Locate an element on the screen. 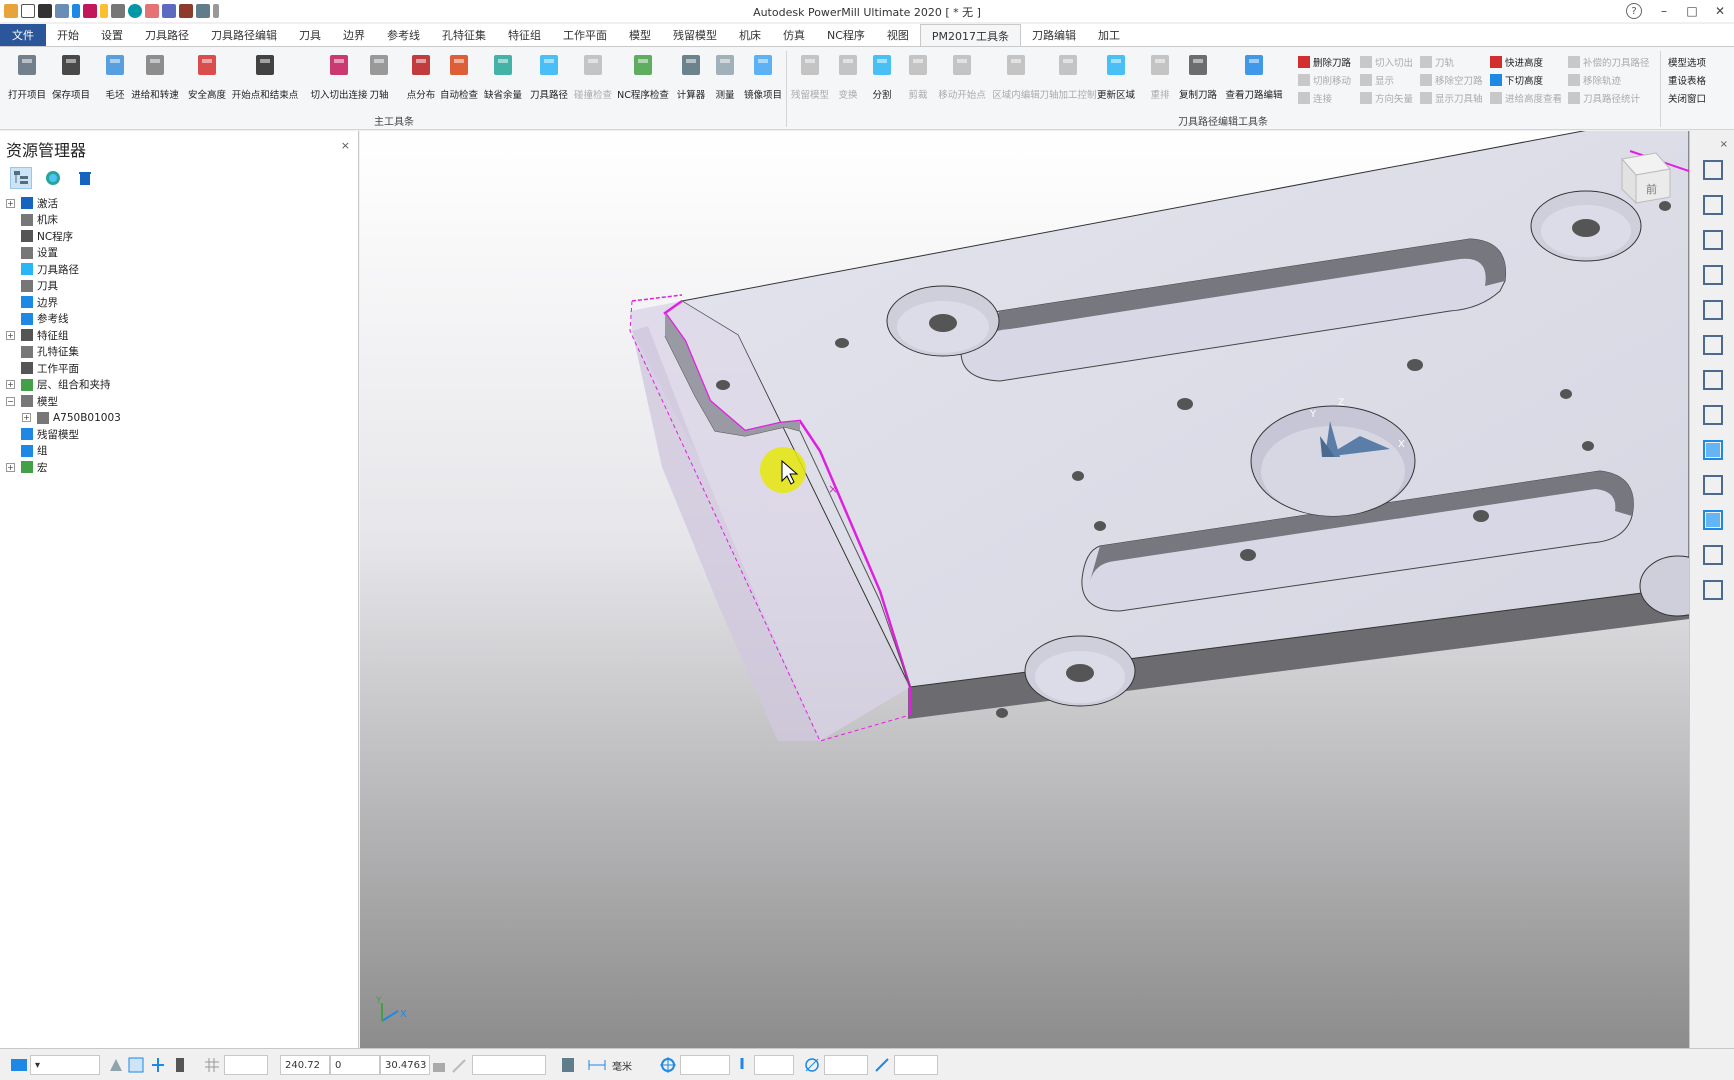  ribbon-main-button-7: 刀轴 is located at coordinates (379, 76).